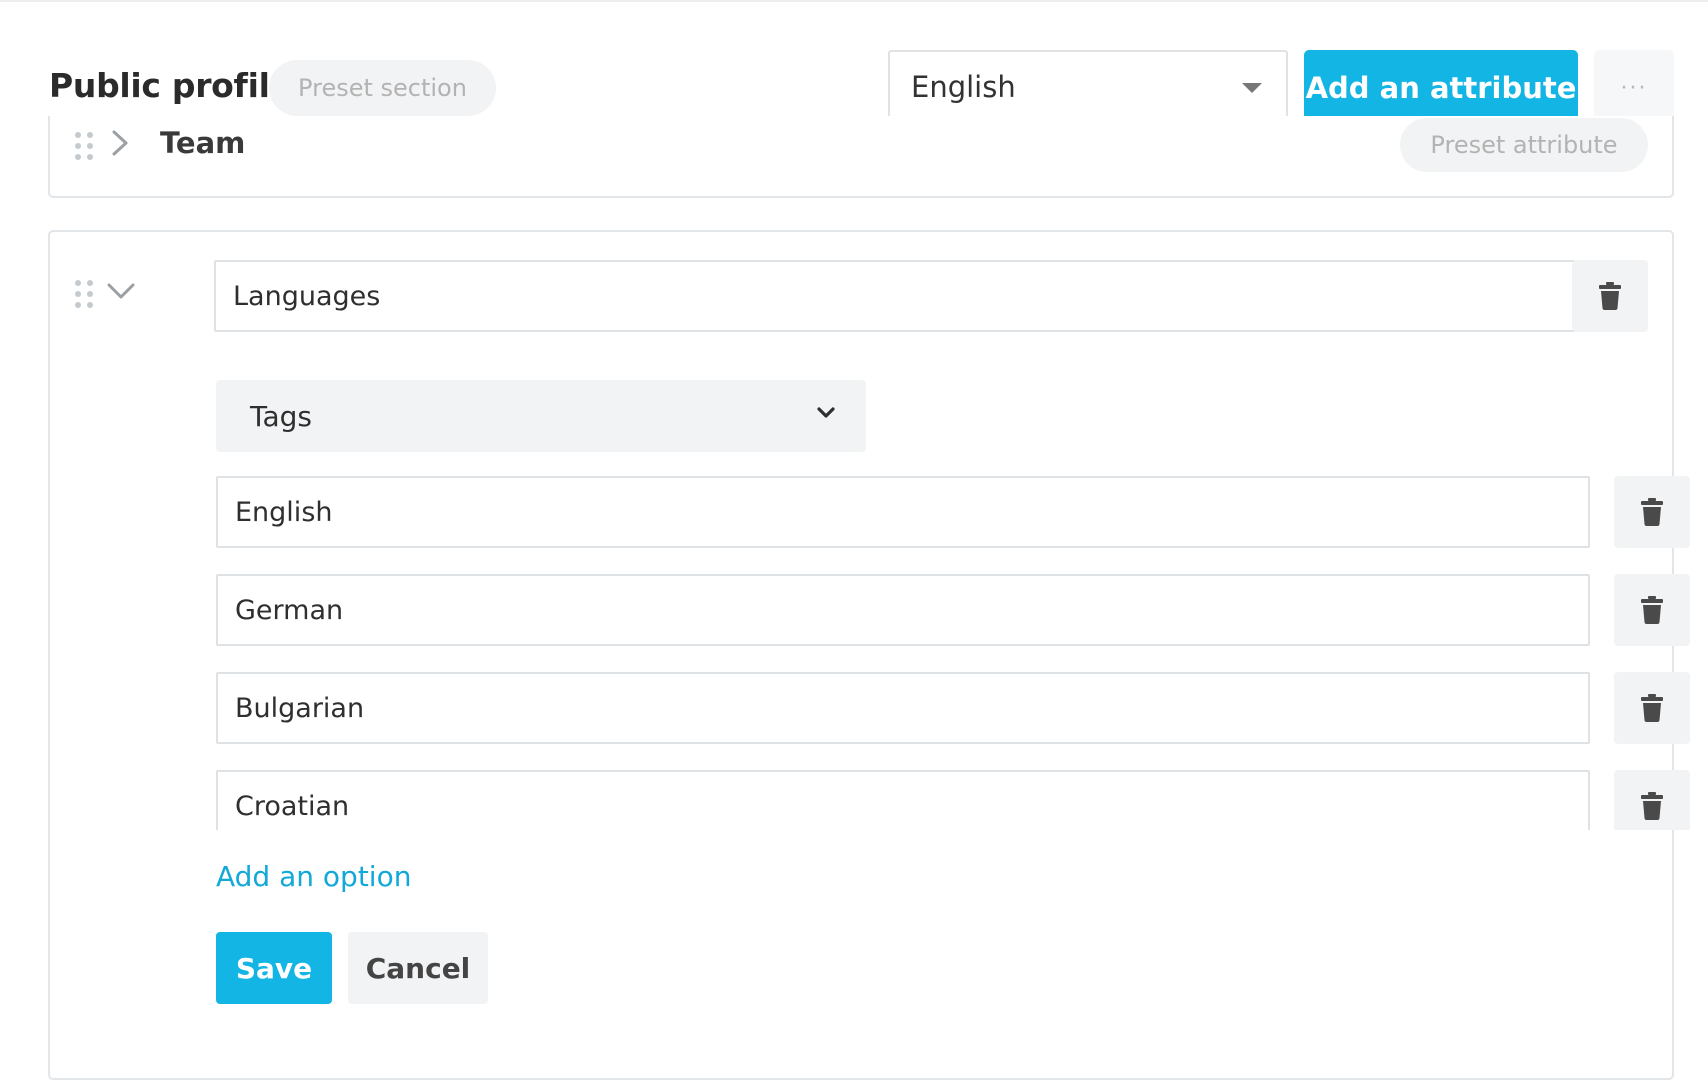 The image size is (1708, 1080). What do you see at coordinates (292, 806) in the screenshot?
I see `option-value: Croatian` at bounding box center [292, 806].